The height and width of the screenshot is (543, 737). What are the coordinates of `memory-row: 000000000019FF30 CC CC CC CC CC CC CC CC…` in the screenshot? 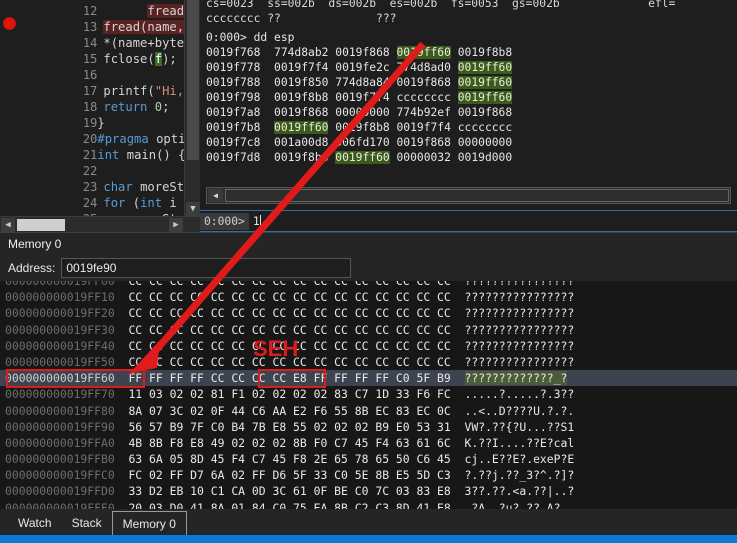 It's located at (368, 330).